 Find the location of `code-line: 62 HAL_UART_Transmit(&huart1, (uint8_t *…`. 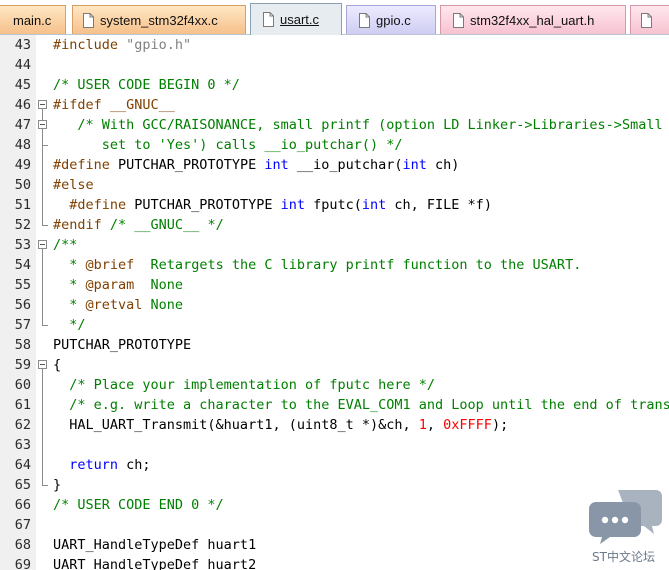

code-line: 62 HAL_UART_Transmit(&huart1, (uint8_t *… is located at coordinates (334, 425).